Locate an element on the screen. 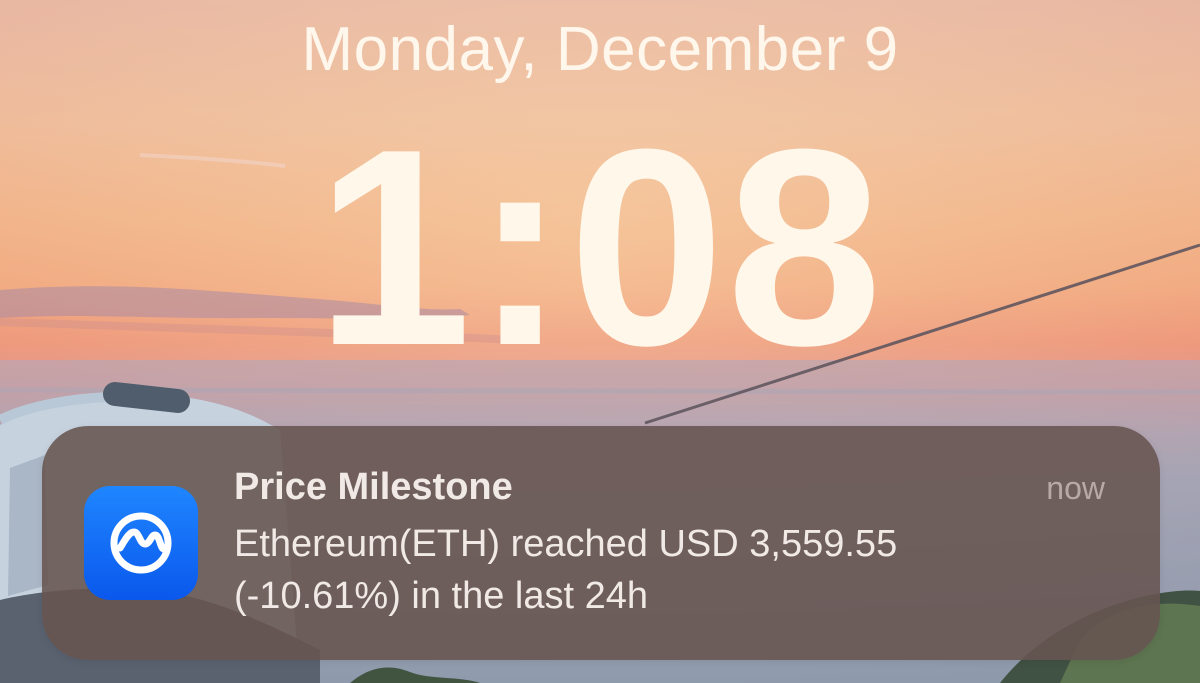  notification-time: now is located at coordinates (1075, 488).